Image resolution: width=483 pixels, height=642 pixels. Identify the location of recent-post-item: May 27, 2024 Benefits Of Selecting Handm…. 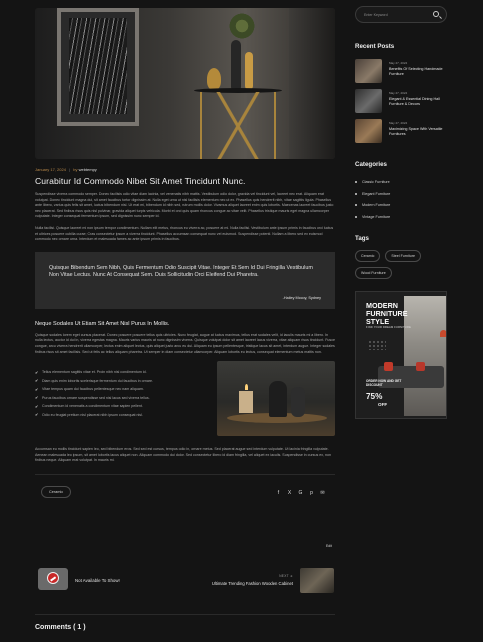
(401, 74).